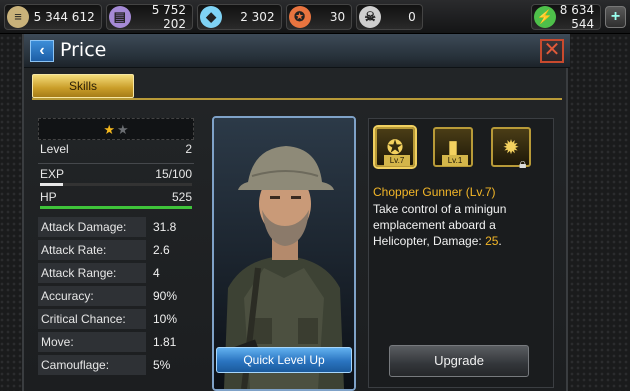 This screenshot has width=630, height=391. Describe the element at coordinates (370, 16) in the screenshot. I see `skull-token-icon: ☠` at that location.